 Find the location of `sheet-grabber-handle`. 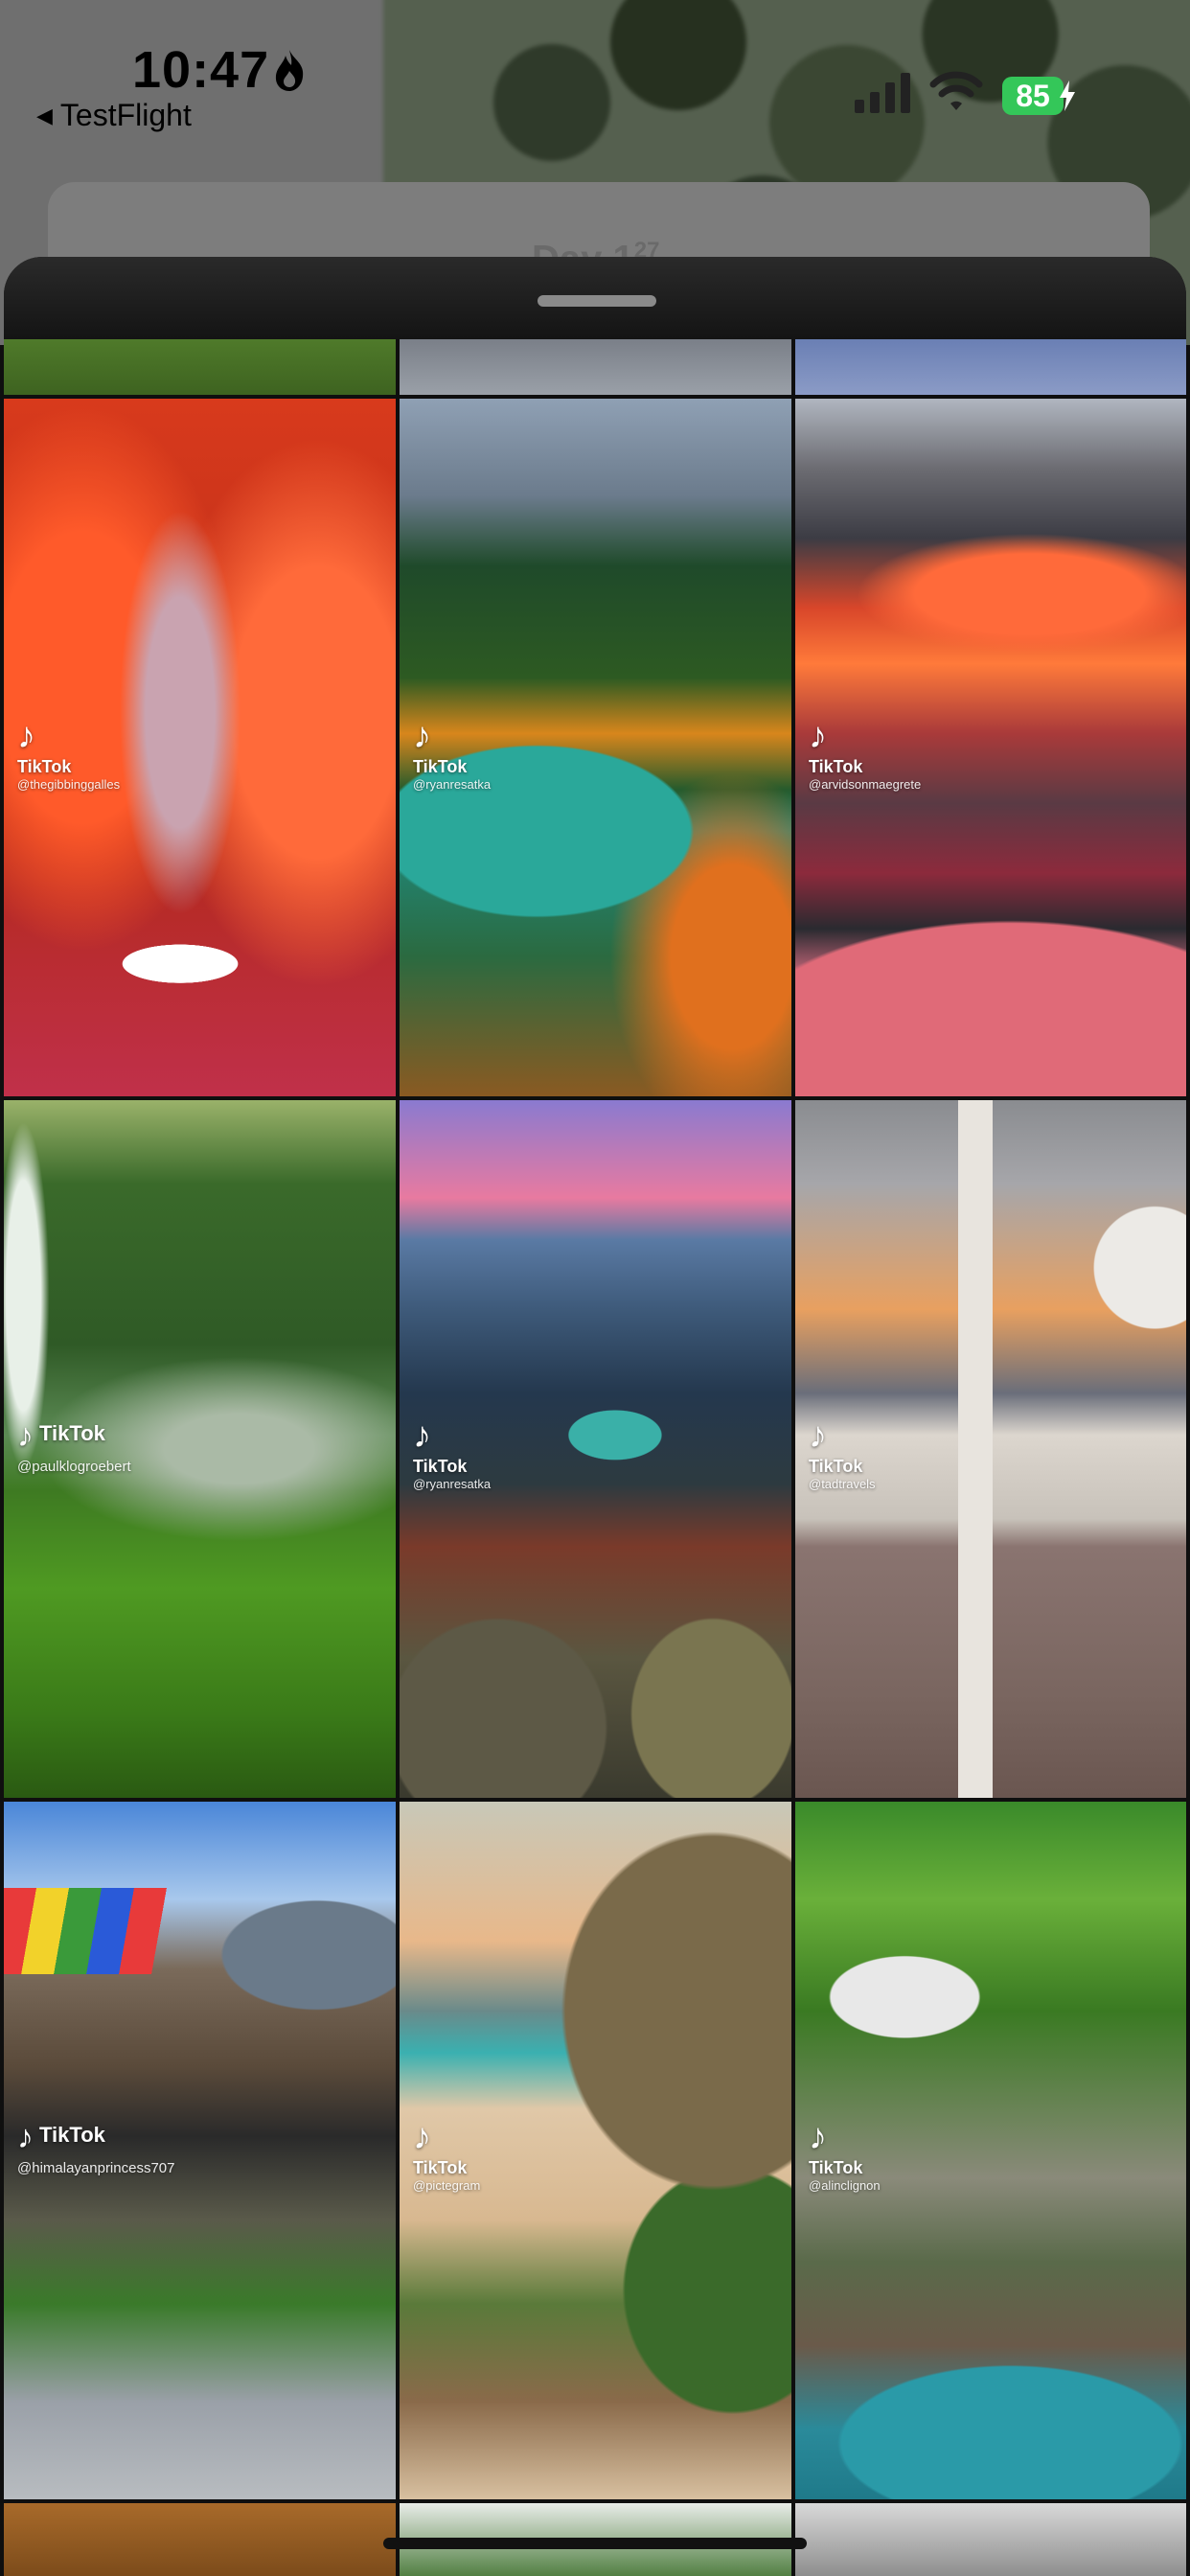

sheet-grabber-handle is located at coordinates (597, 301).